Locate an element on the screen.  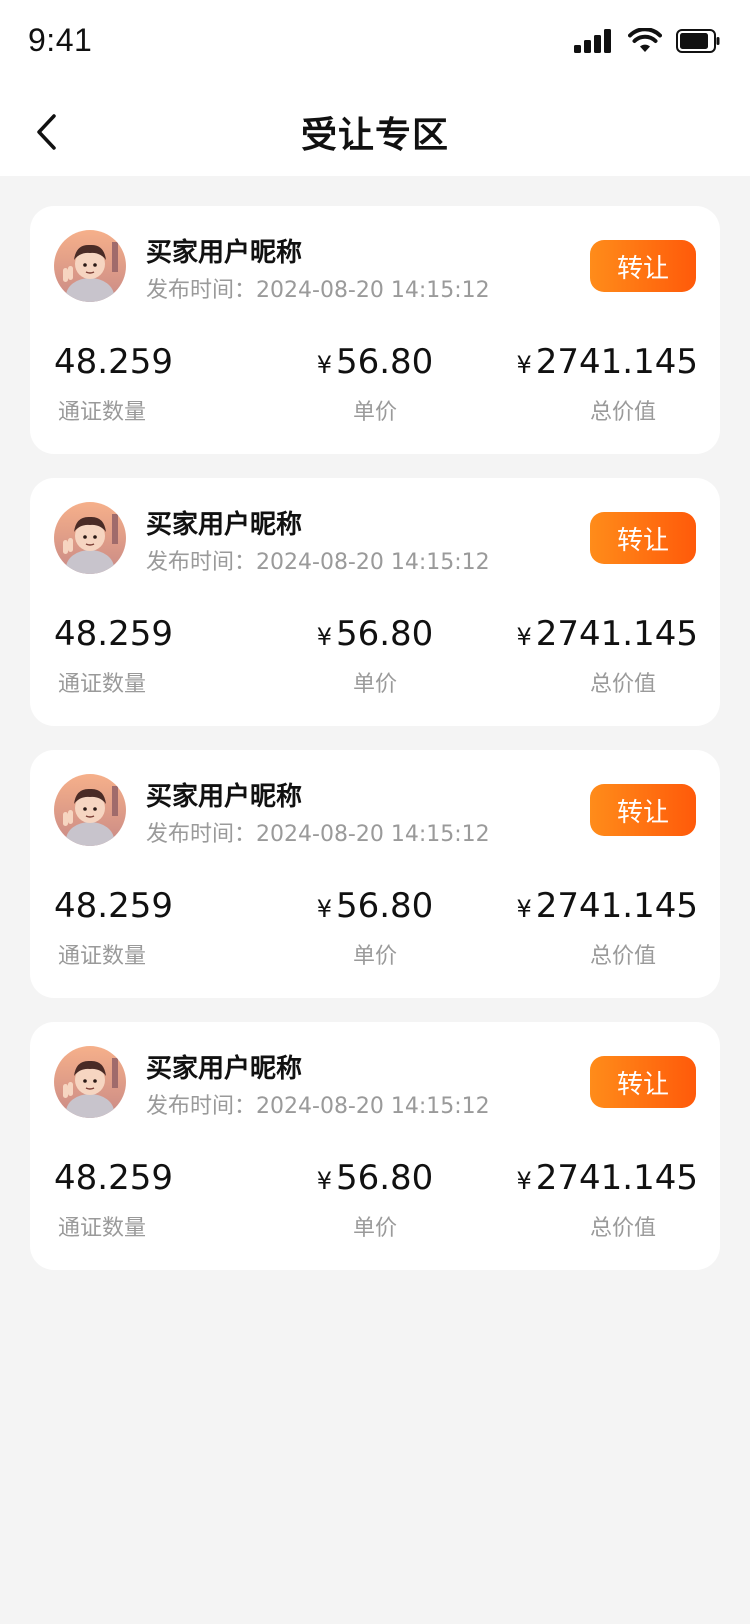
status-bar: 9:41 is located at coordinates (375, 44).